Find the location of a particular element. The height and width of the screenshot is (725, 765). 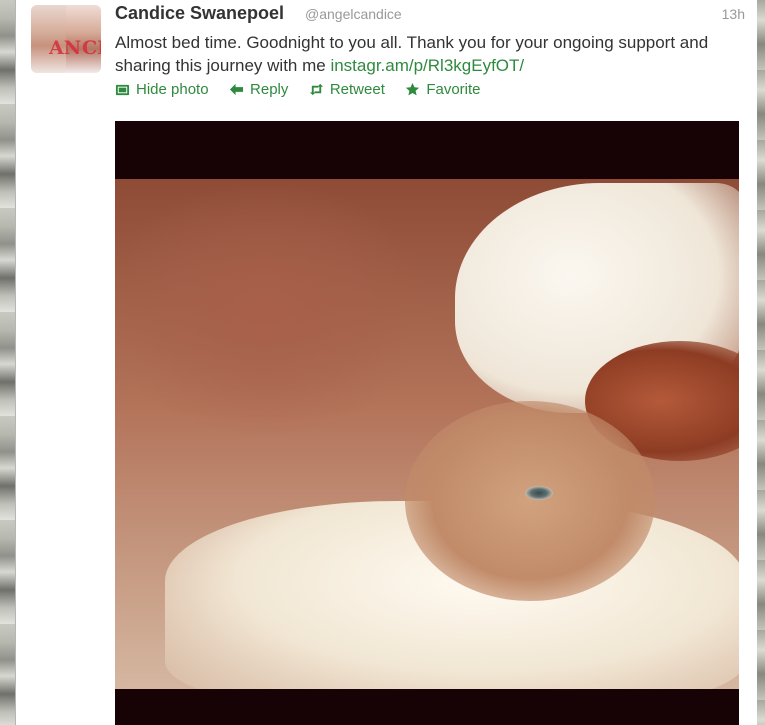

retweet-button: Retweet is located at coordinates (347, 89).